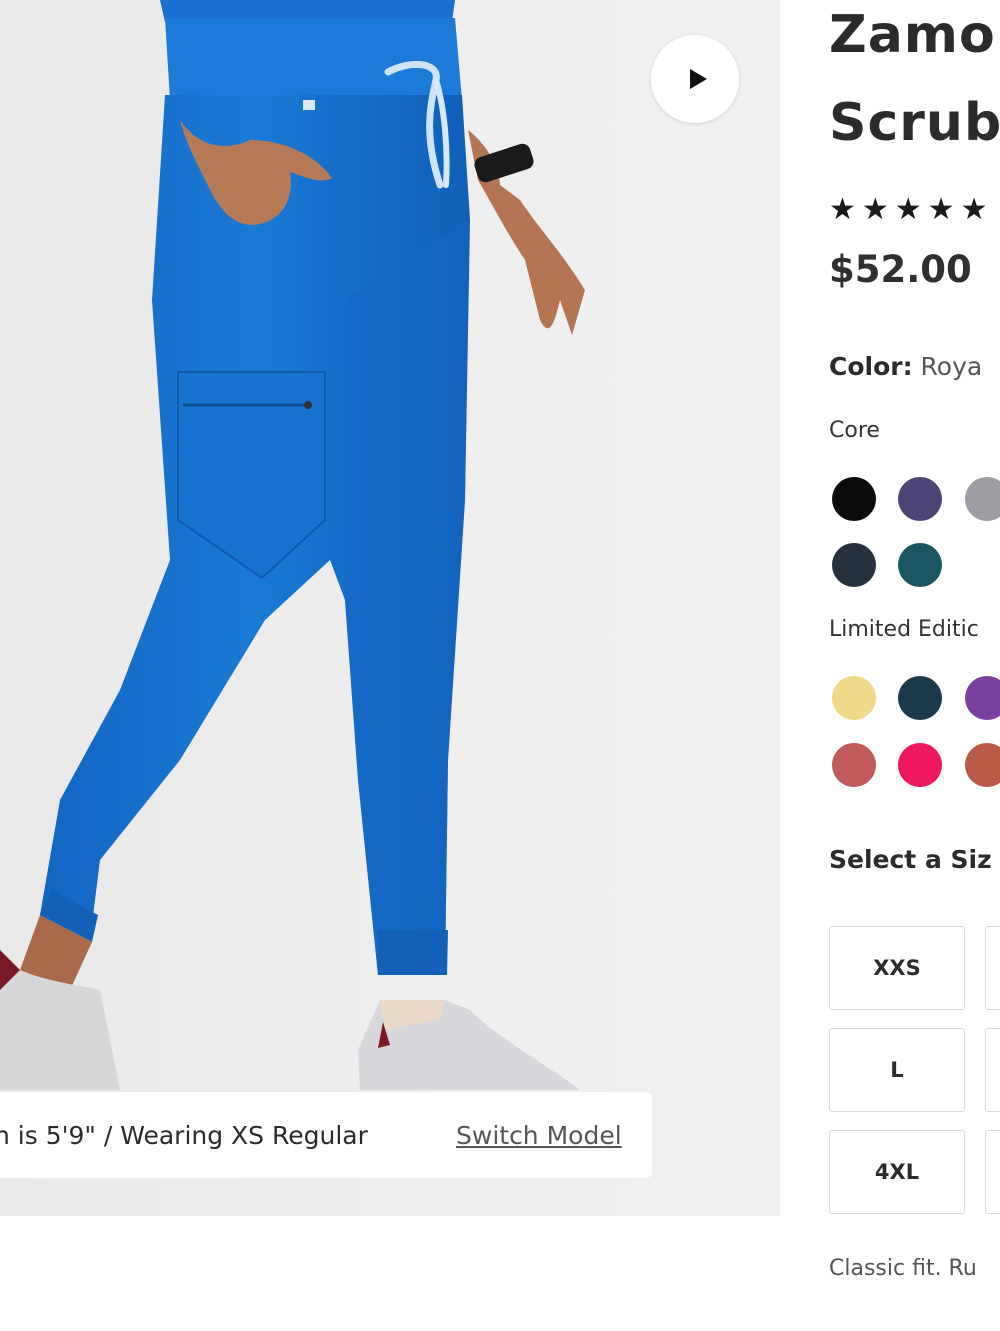  Describe the element at coordinates (900, 269) in the screenshot. I see `product-price: $52.00` at that location.